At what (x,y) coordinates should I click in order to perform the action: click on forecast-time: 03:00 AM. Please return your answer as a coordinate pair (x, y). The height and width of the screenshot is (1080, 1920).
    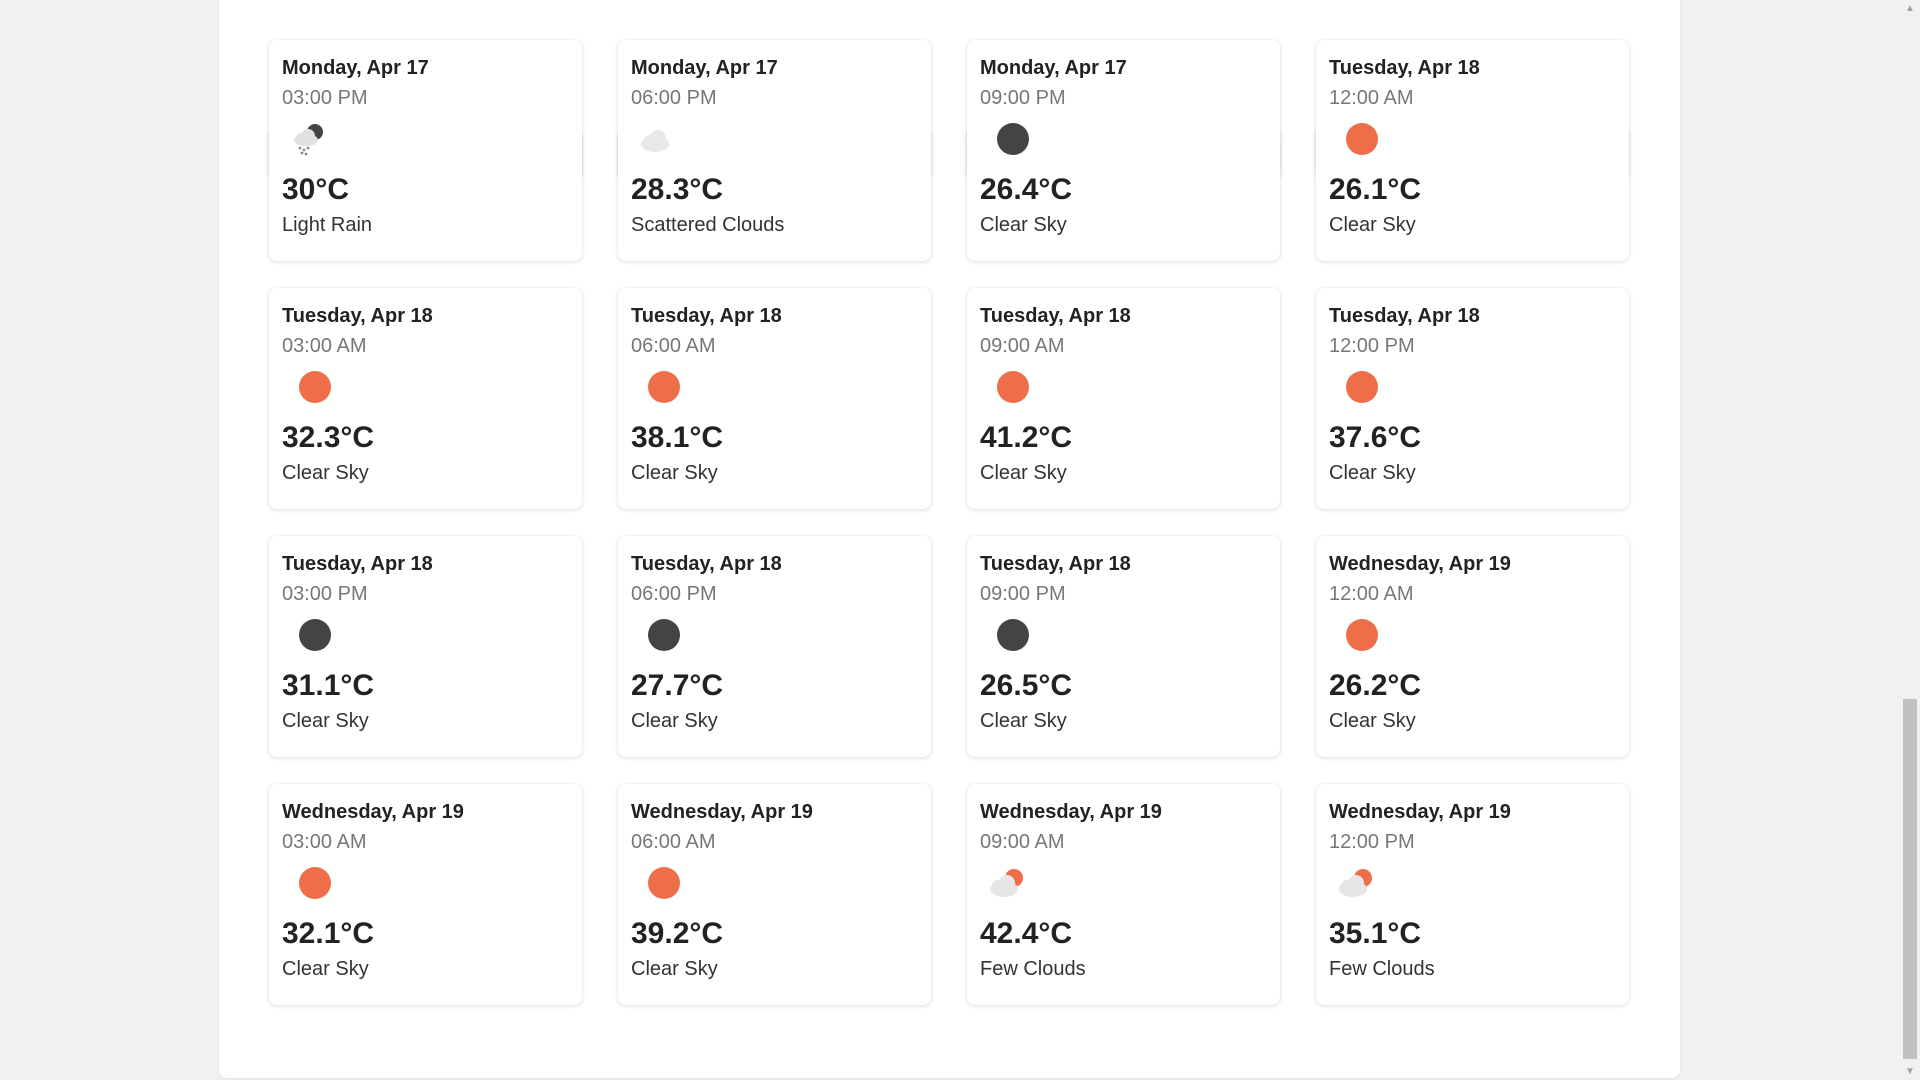
    Looking at the image, I should click on (324, 346).